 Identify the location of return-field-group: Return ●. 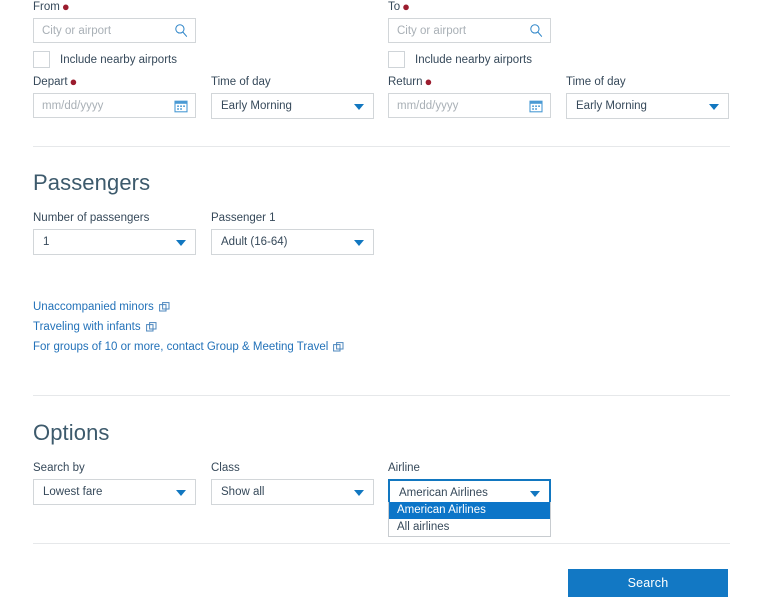
(469, 96).